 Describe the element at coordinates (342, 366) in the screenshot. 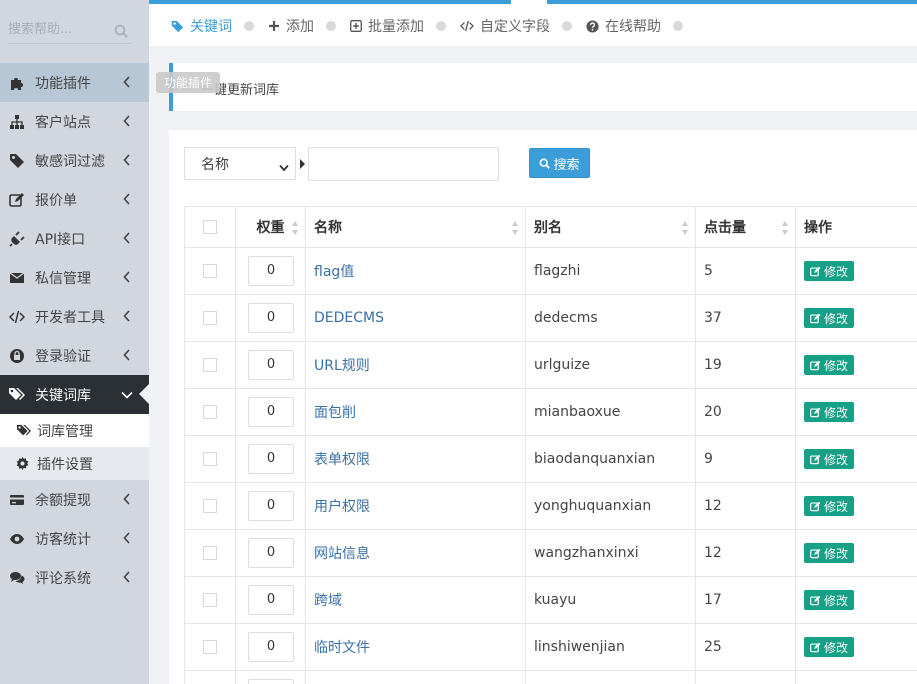

I see `keyword-name-link: URL规则` at that location.